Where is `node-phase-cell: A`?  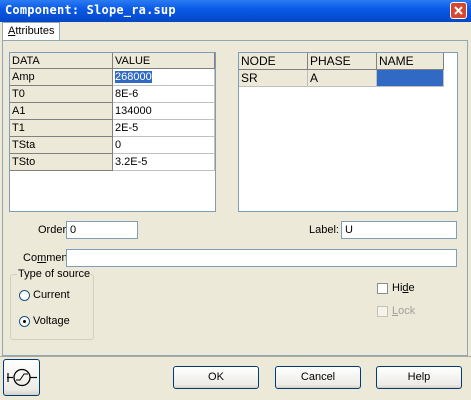
node-phase-cell: A is located at coordinates (342, 78).